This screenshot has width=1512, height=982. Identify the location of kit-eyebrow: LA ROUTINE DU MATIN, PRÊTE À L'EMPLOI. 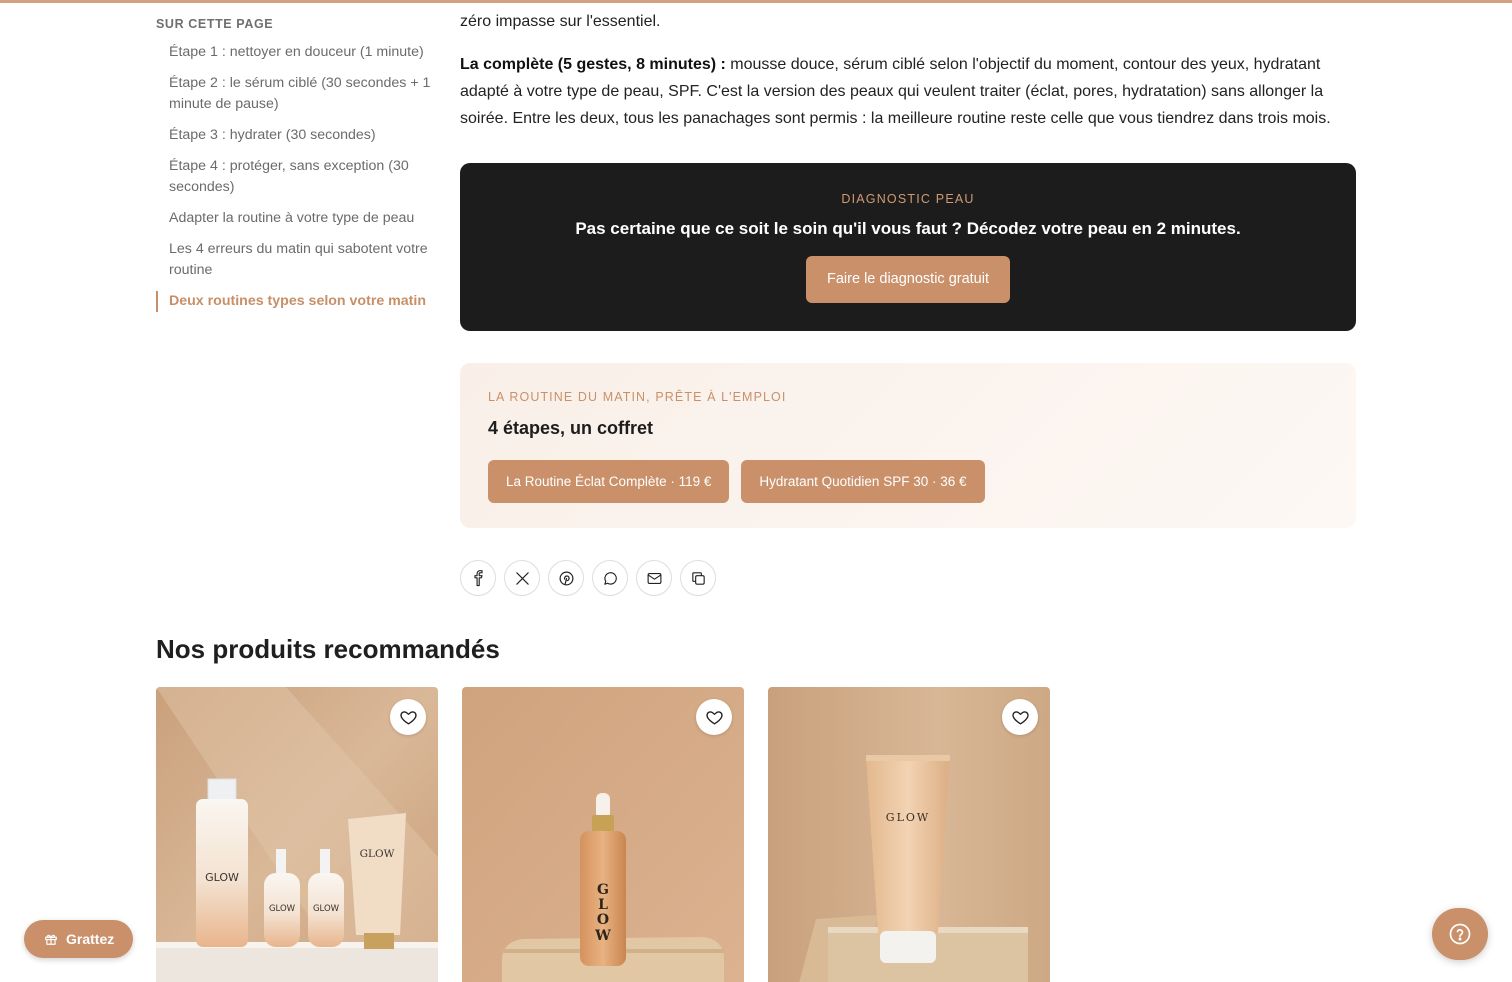
(637, 397).